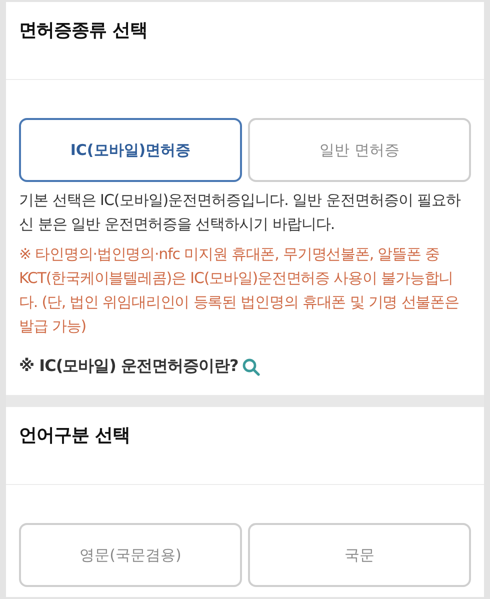  What do you see at coordinates (128, 366) in the screenshot?
I see `info-link: ※ IC(모바일) 운전면허증이란?` at bounding box center [128, 366].